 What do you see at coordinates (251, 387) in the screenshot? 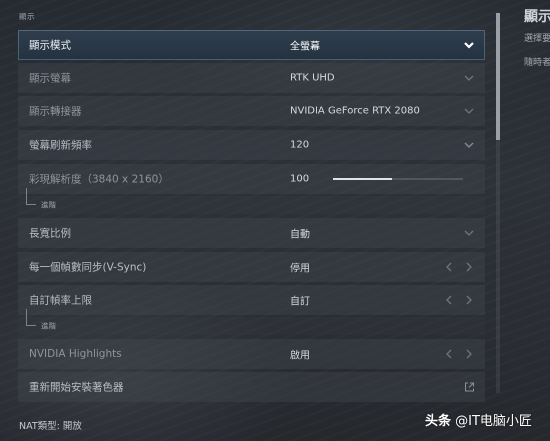
I see `setting-restart-shader: 重新開始安裝著色器` at bounding box center [251, 387].